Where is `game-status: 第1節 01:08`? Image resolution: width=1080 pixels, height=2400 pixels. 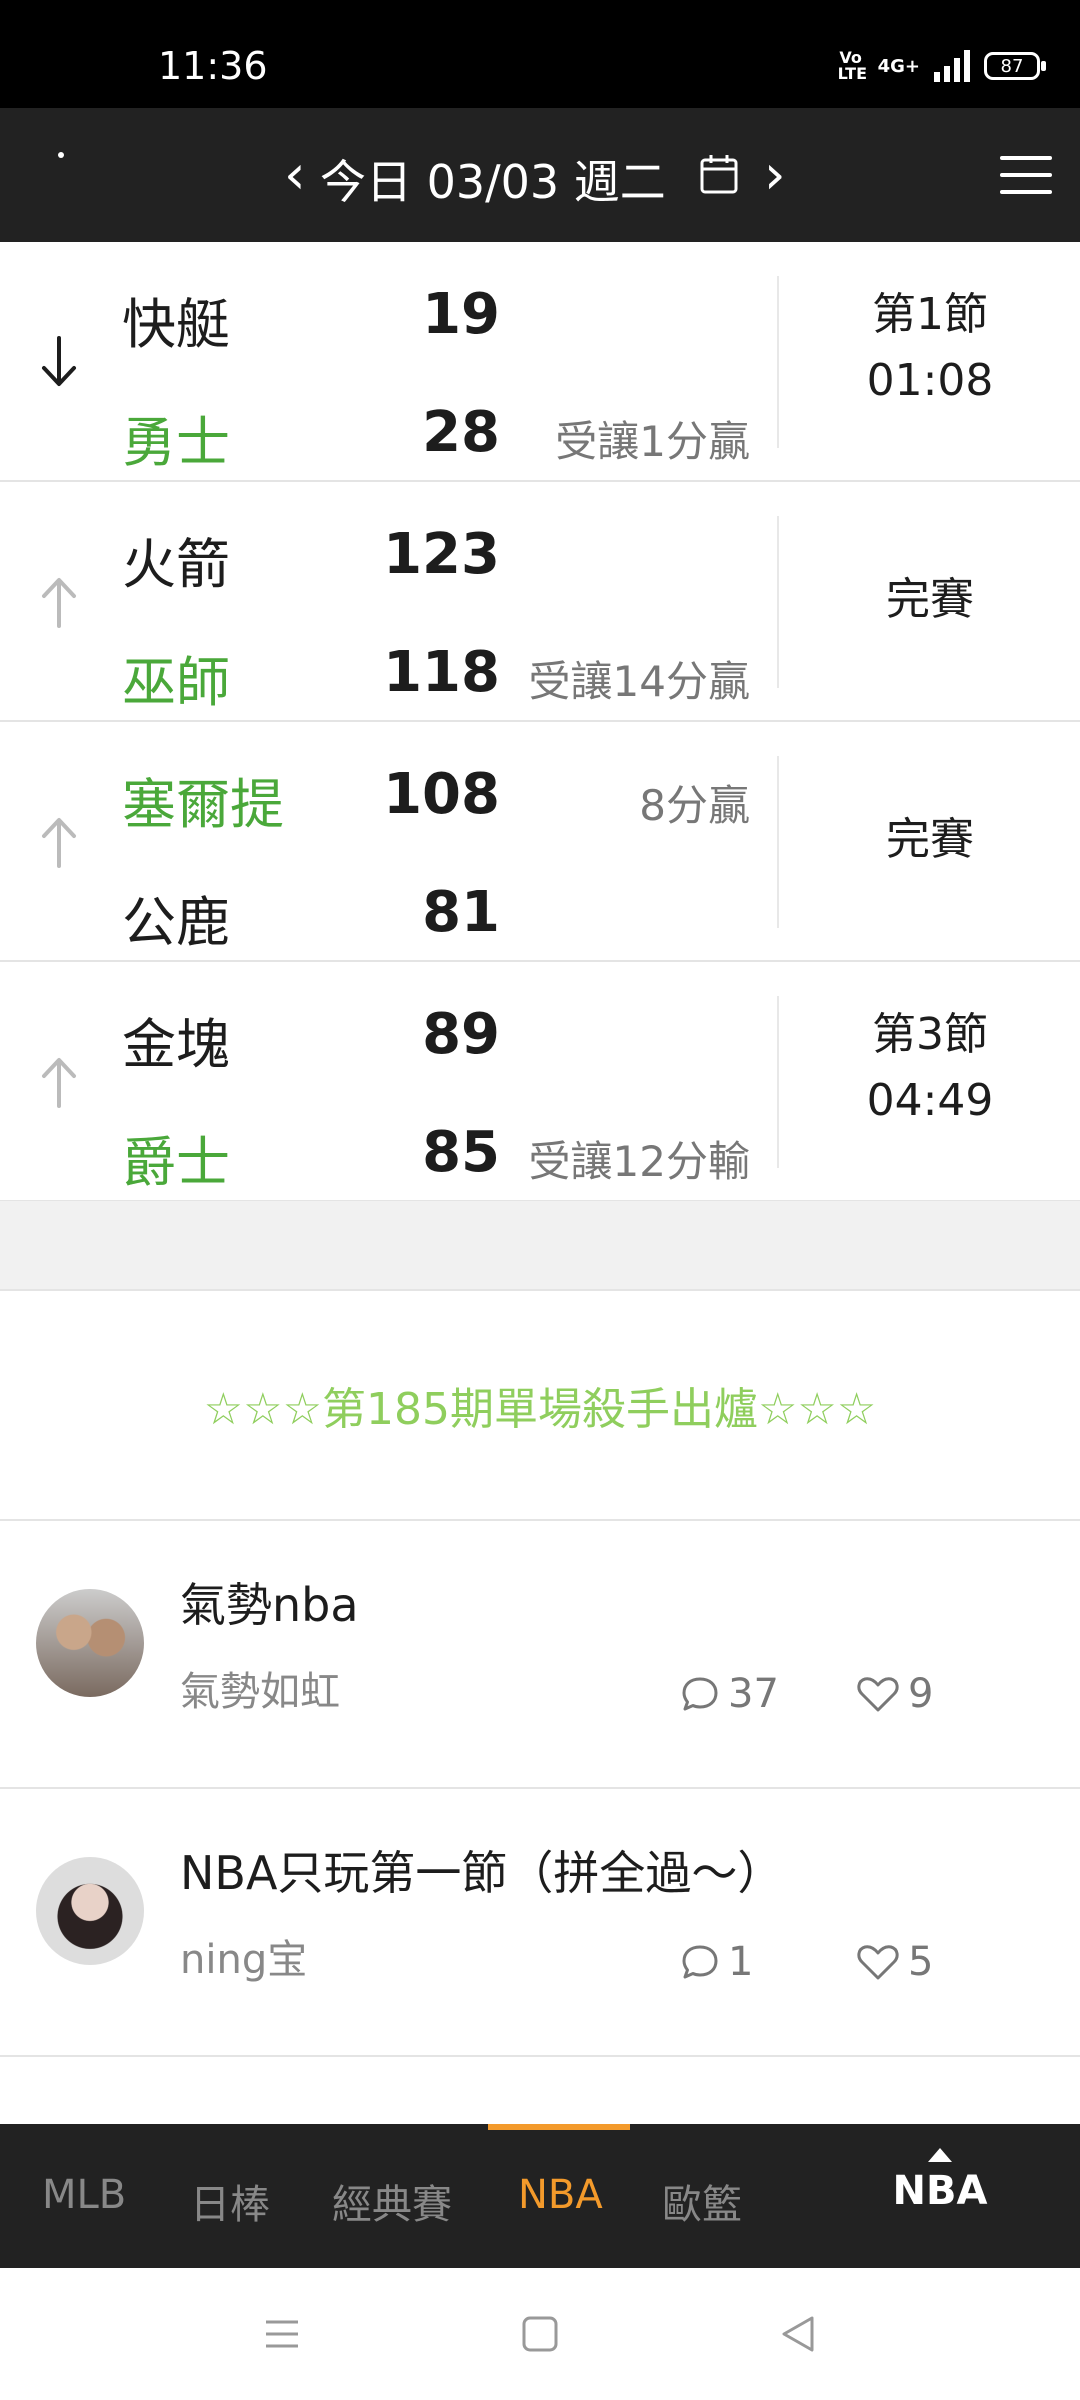 game-status: 第1節 01:08 is located at coordinates (930, 348).